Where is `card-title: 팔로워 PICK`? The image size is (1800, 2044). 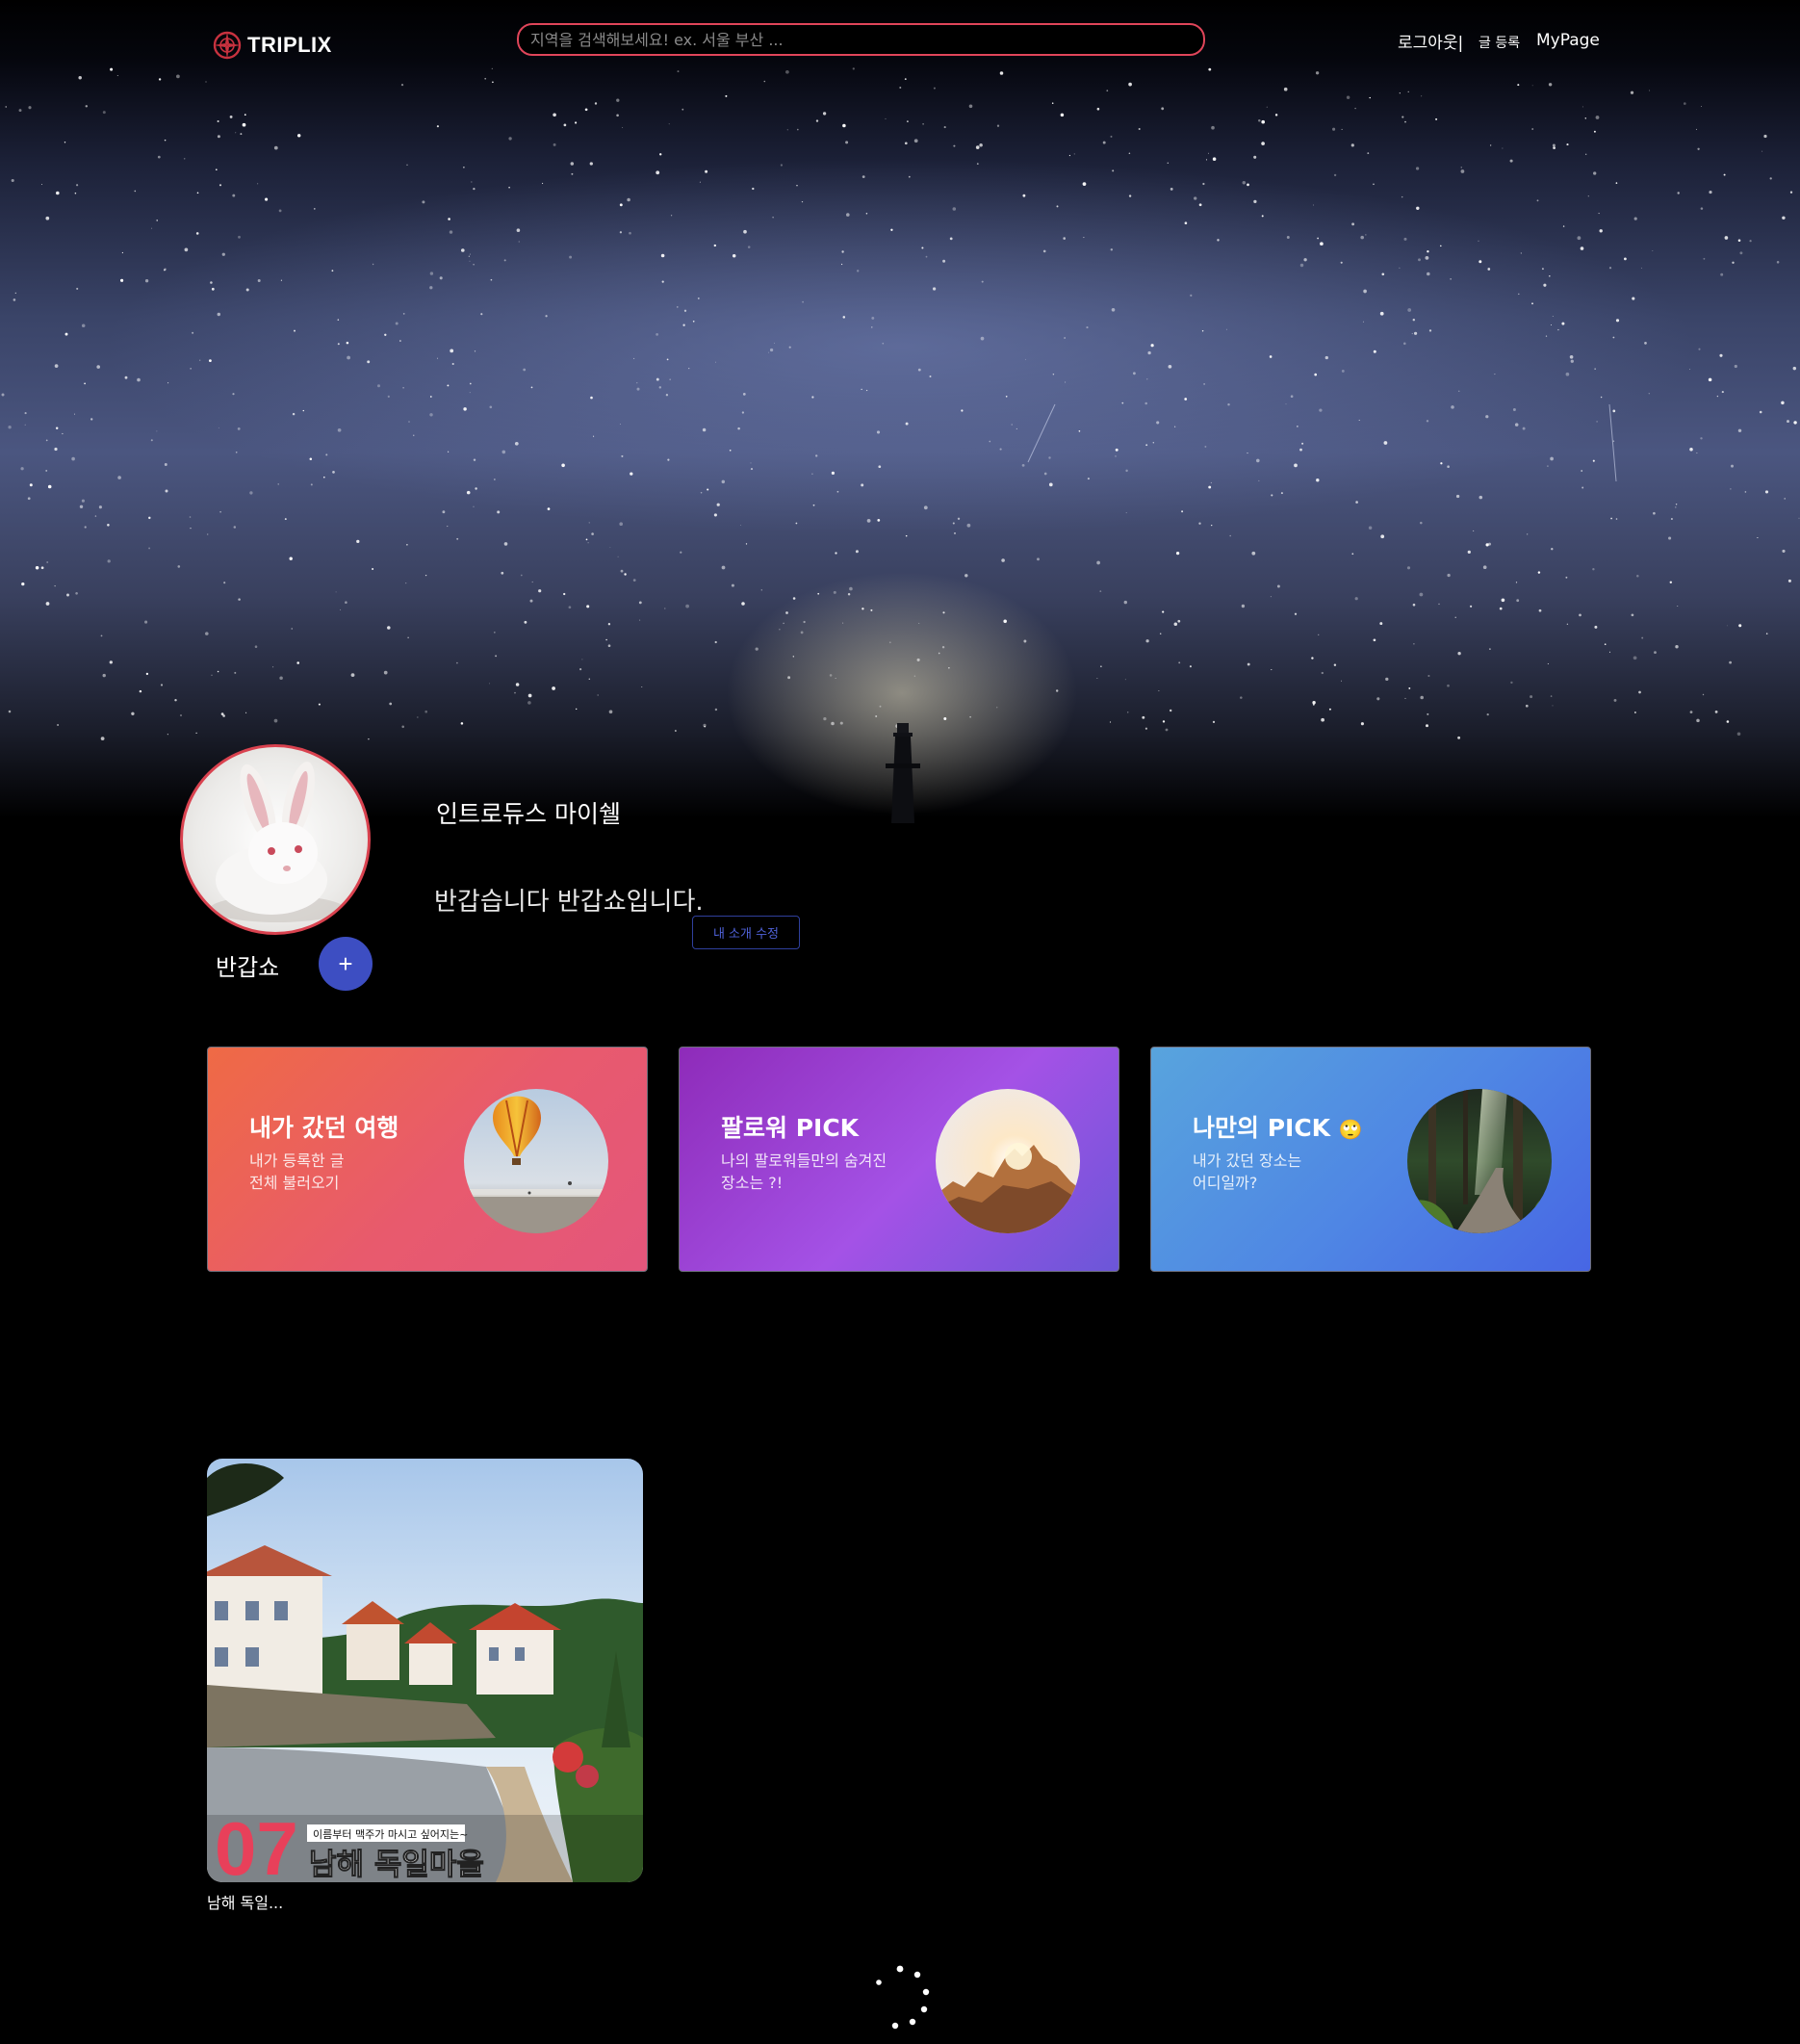
card-title: 팔로워 PICK is located at coordinates (791, 1128).